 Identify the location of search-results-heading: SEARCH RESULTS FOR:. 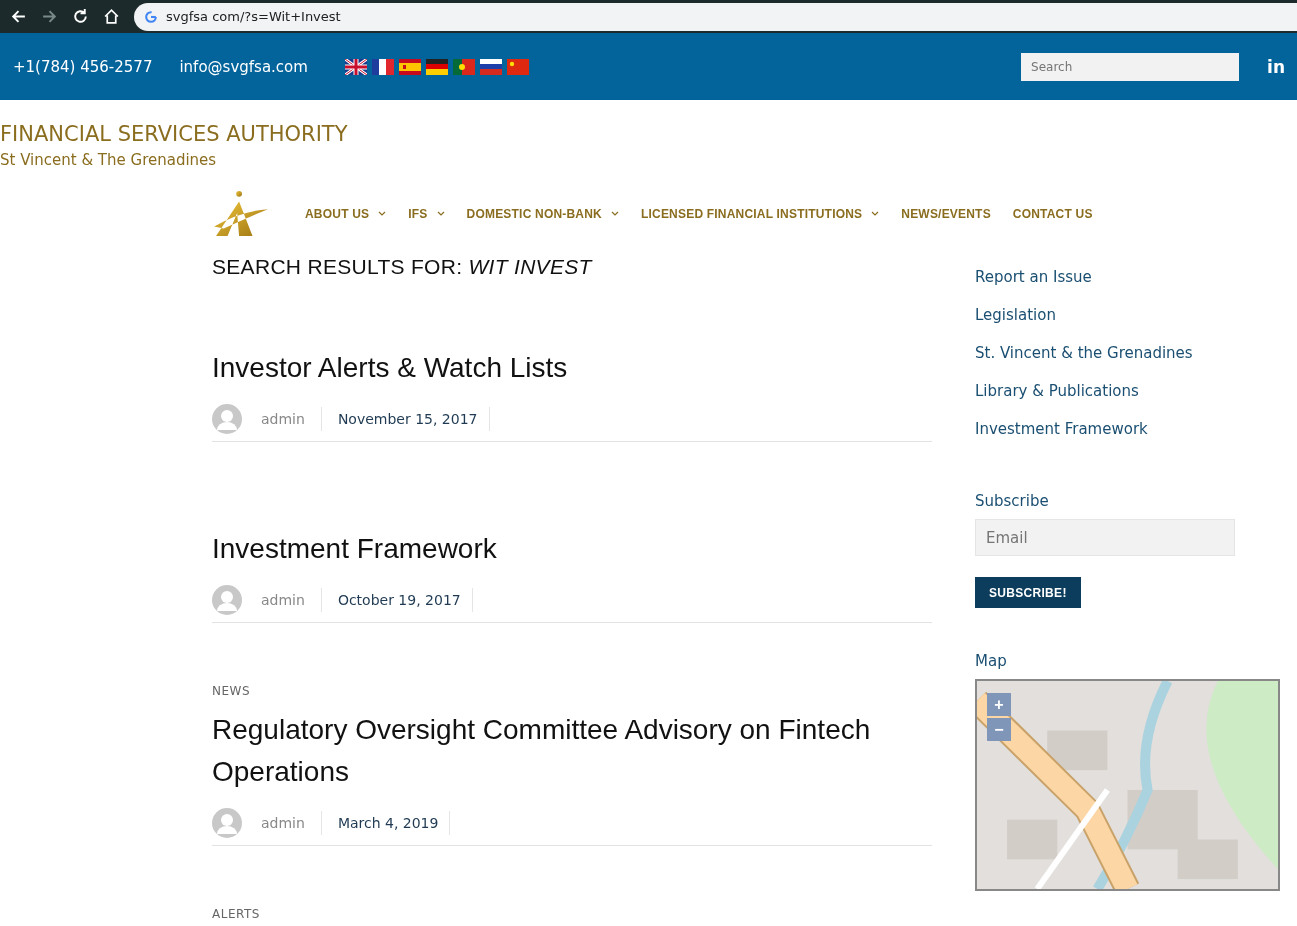
(337, 266).